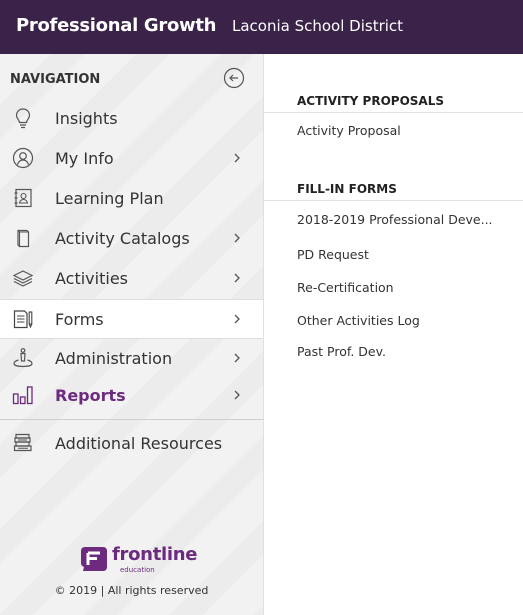 This screenshot has height=615, width=523. I want to click on section-heading-fill-in-forms: FILL-IN FORMS, so click(347, 189).